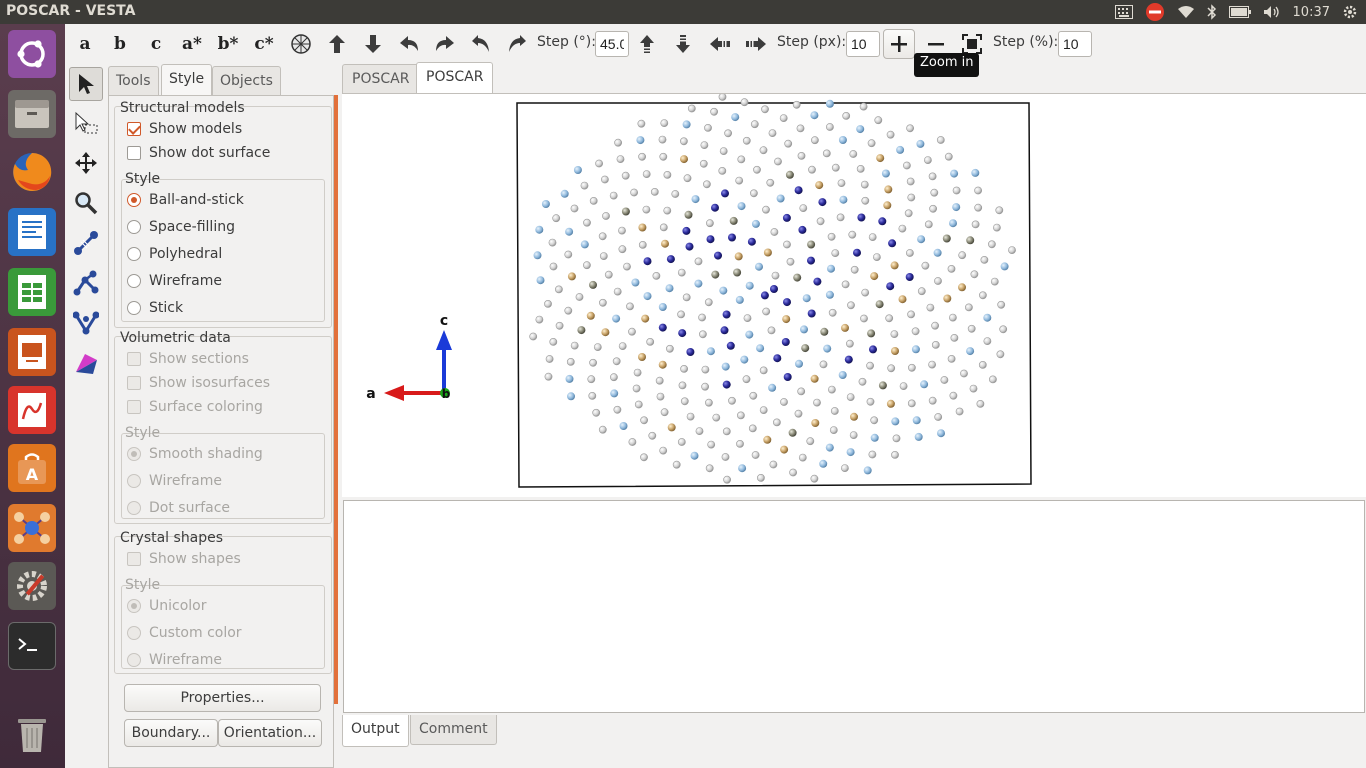 Image resolution: width=1366 pixels, height=768 pixels. What do you see at coordinates (184, 129) in the screenshot?
I see `show-models-checkbox: Show models` at bounding box center [184, 129].